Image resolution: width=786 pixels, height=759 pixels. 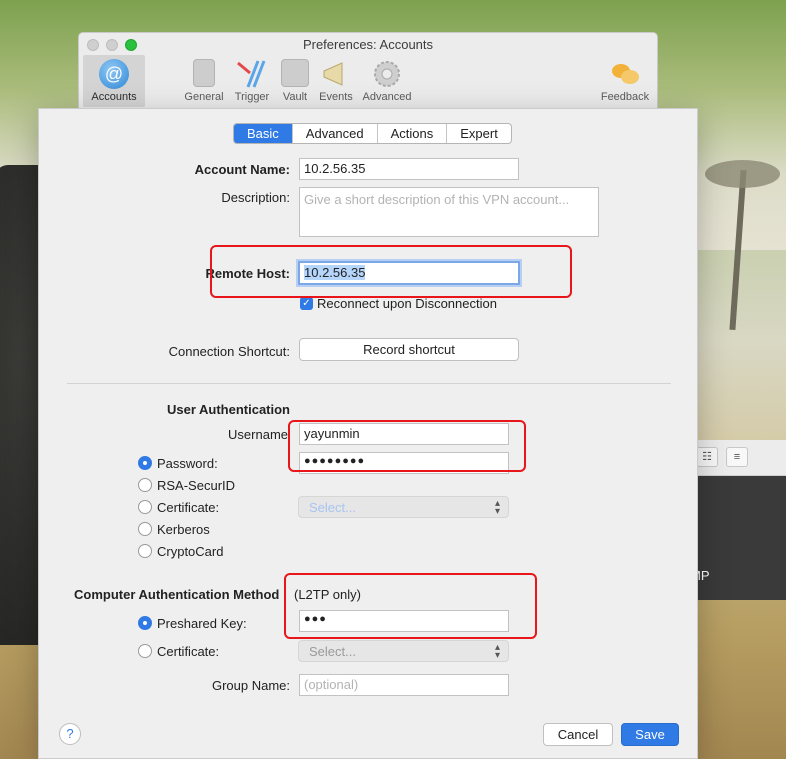 What do you see at coordinates (409, 349) in the screenshot?
I see `record-shortcut-button: Record shortcut` at bounding box center [409, 349].